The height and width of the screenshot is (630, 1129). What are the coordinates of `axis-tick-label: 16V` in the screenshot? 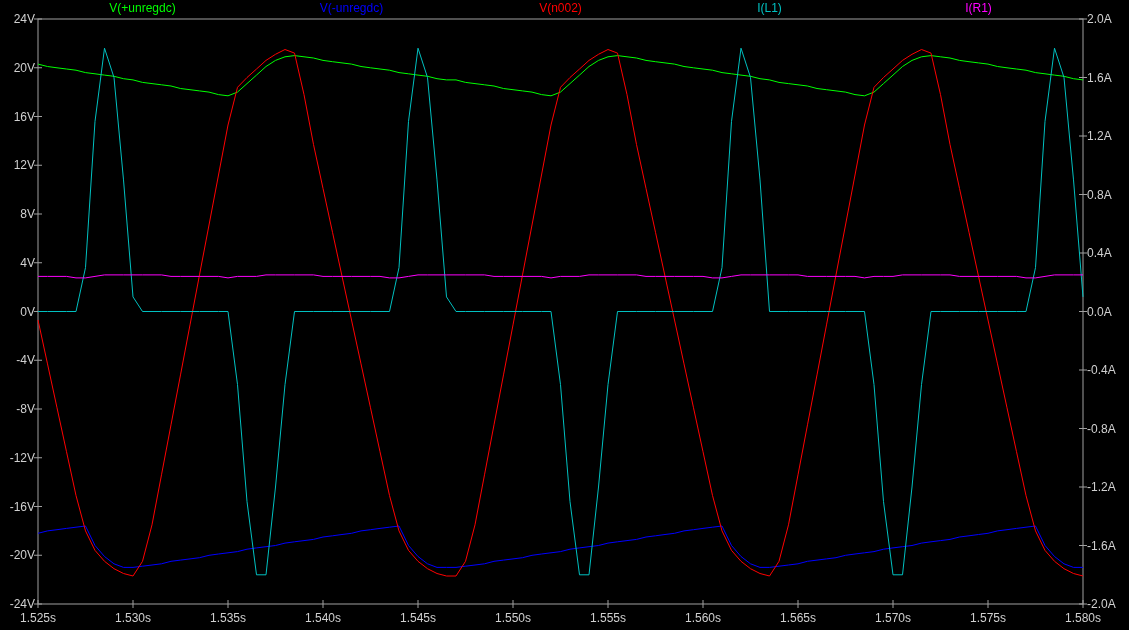 It's located at (24, 116).